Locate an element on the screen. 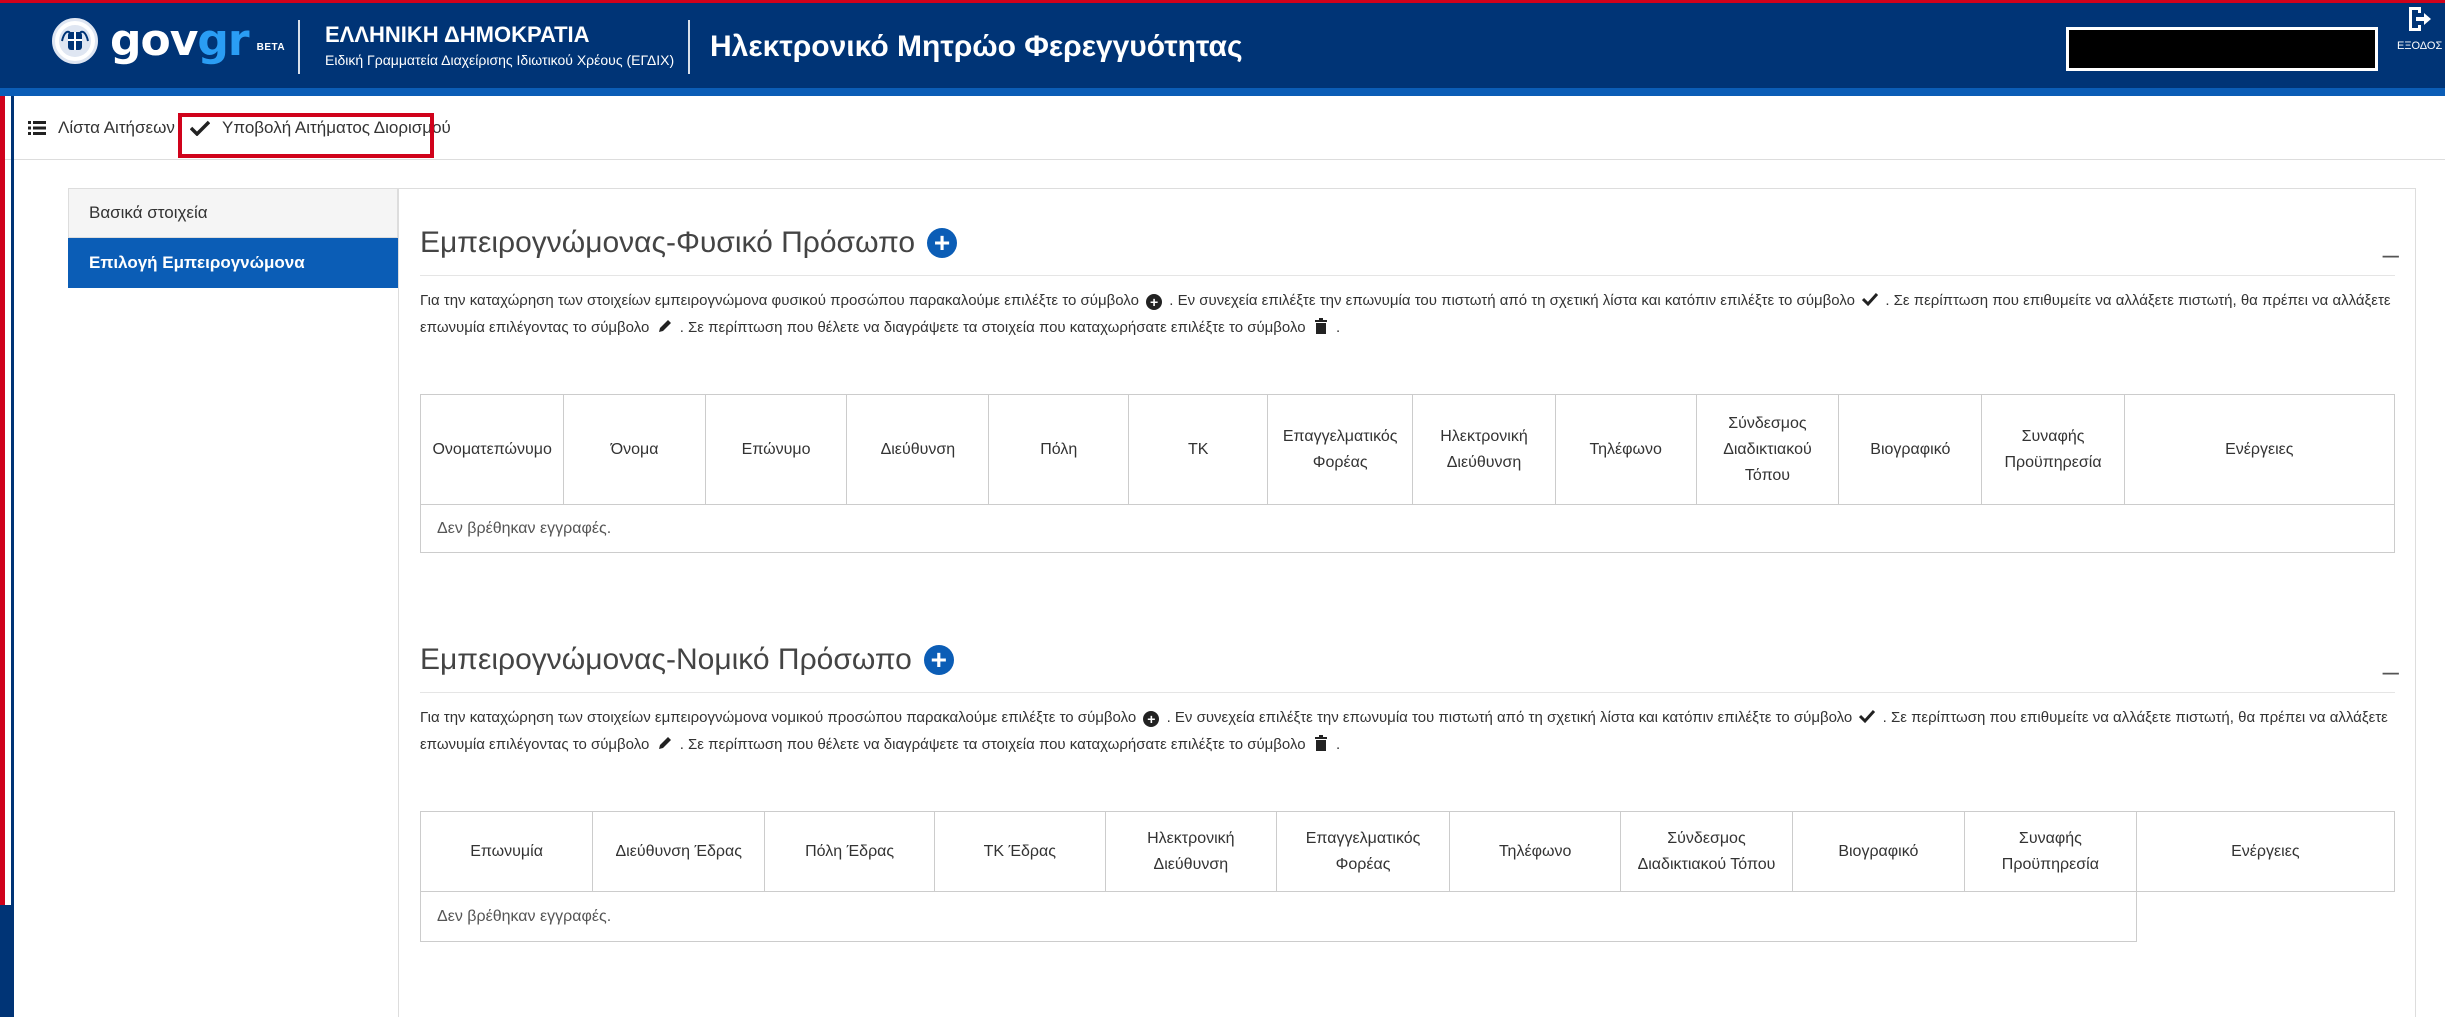 This screenshot has height=1017, width=2445. table-header: Διεύθυνση Έδρας is located at coordinates (679, 851).